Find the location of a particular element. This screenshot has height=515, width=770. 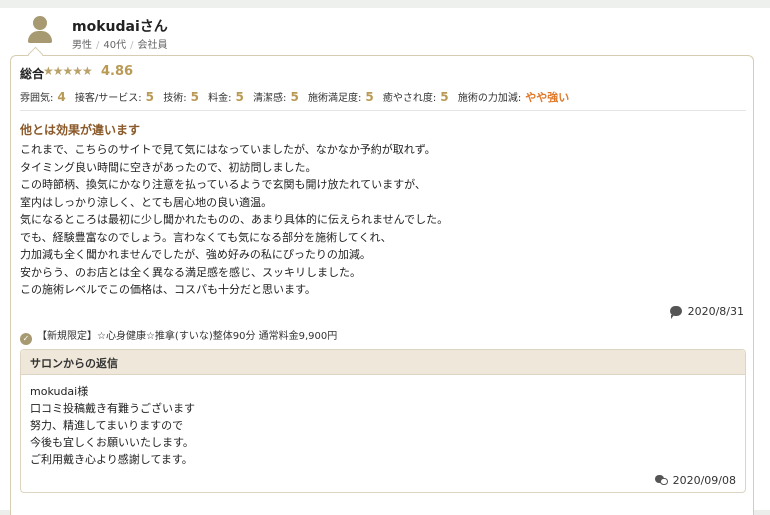

reply-date: 2020/09/08 is located at coordinates (695, 480).